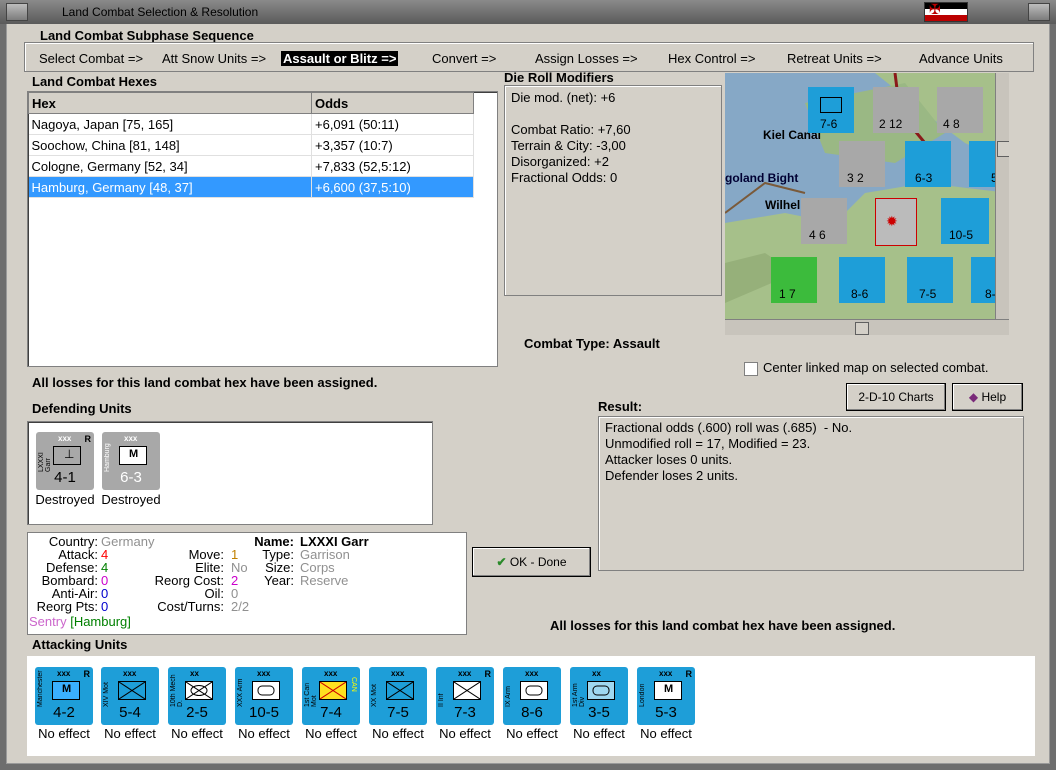 The width and height of the screenshot is (1056, 770). I want to click on hex-cell: Cologne, Germany [52, 34], so click(170, 166).